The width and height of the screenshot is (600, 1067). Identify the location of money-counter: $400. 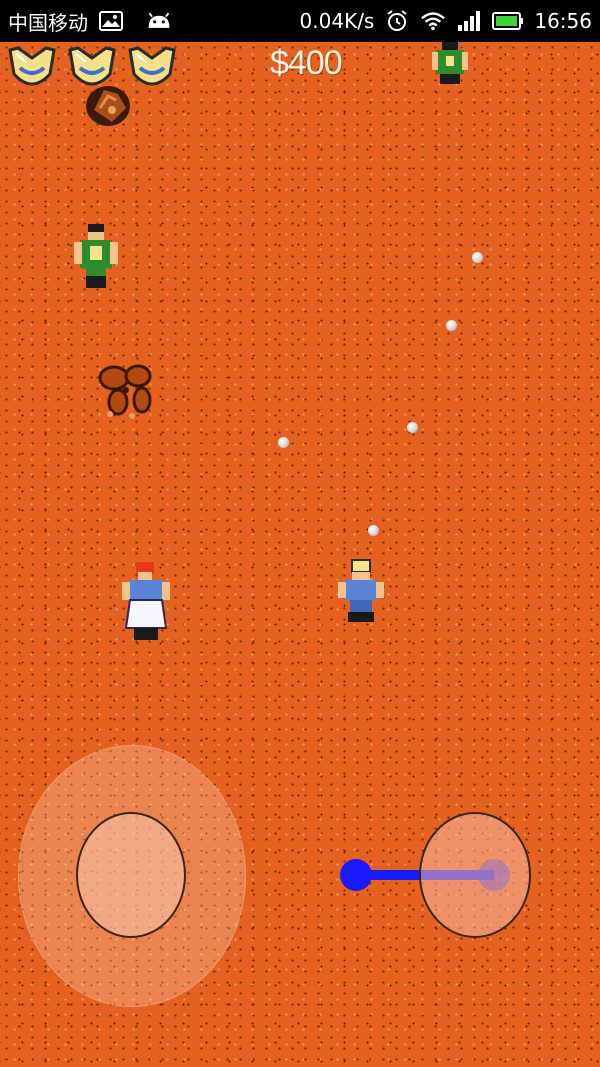
(306, 63).